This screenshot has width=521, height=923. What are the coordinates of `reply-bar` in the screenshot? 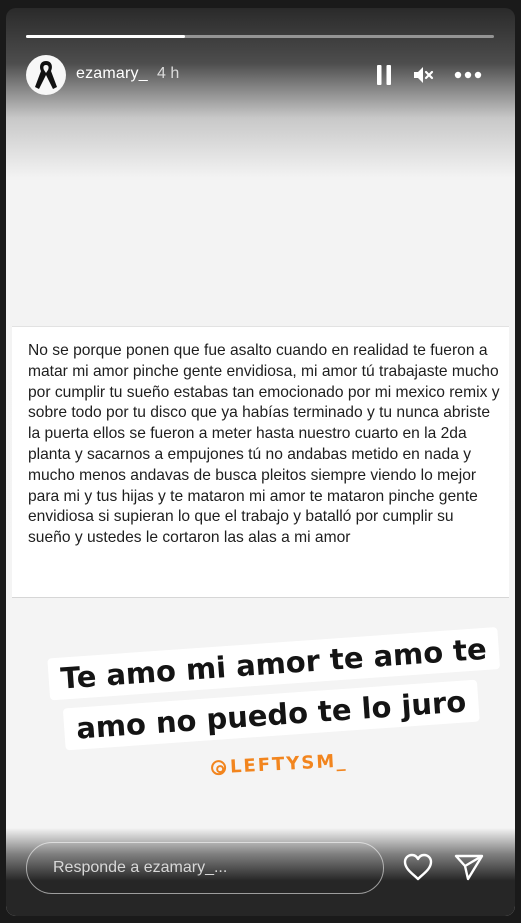 It's located at (260, 872).